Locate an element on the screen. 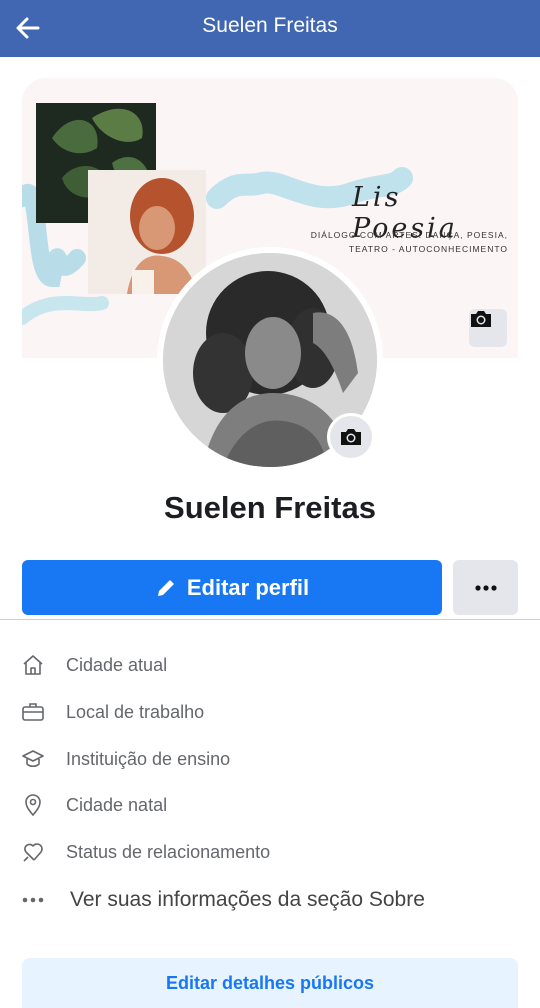  edit-profile-picture-button is located at coordinates (351, 437).